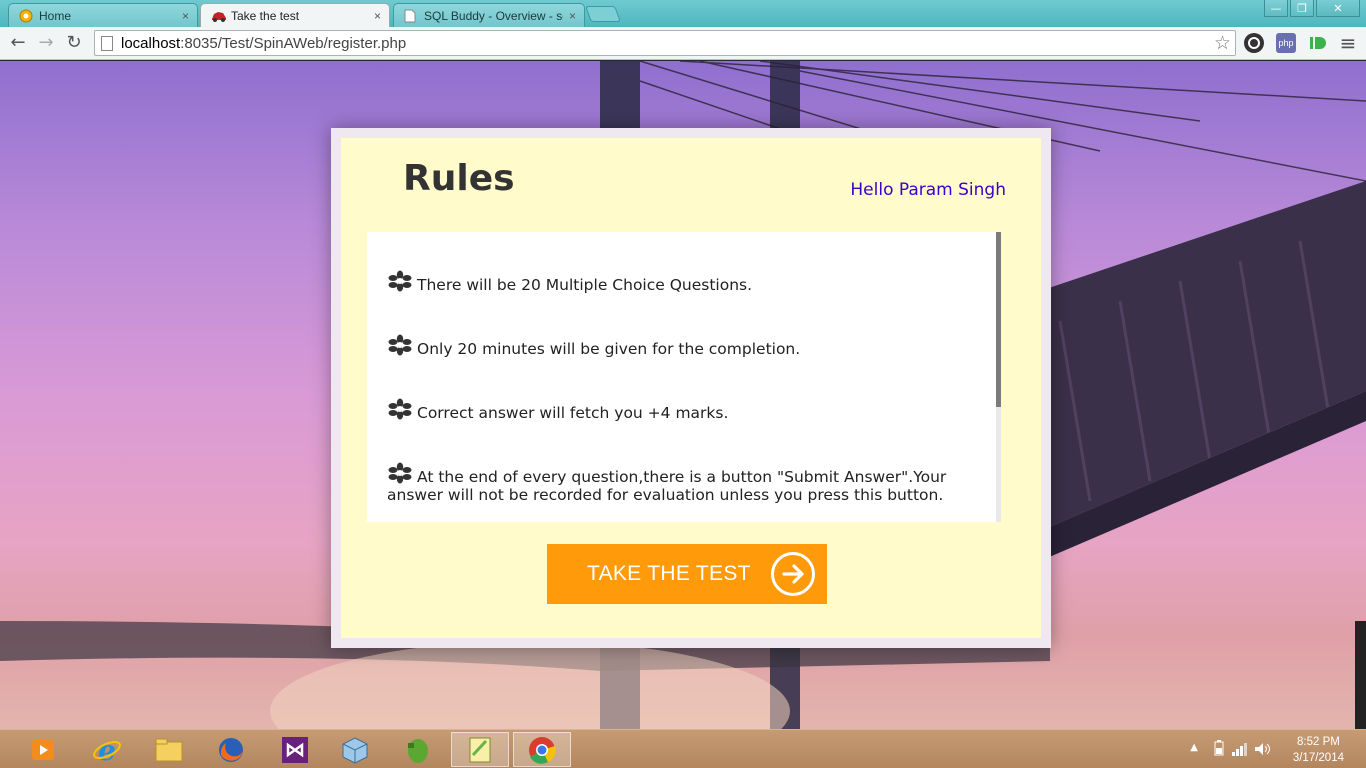  Describe the element at coordinates (1276, 8) in the screenshot. I see `minimize-button: —` at that location.